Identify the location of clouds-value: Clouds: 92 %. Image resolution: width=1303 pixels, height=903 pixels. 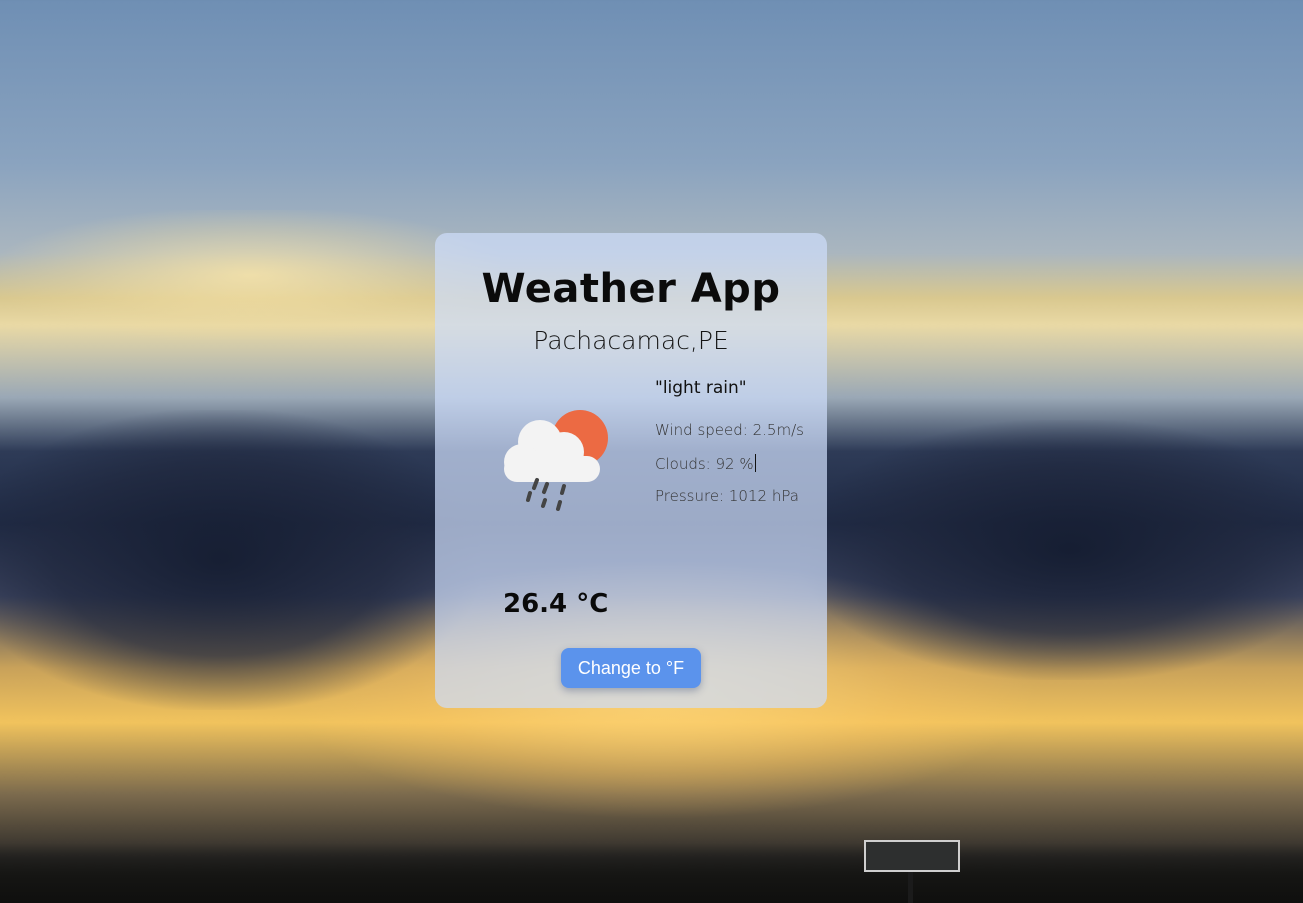
(704, 464).